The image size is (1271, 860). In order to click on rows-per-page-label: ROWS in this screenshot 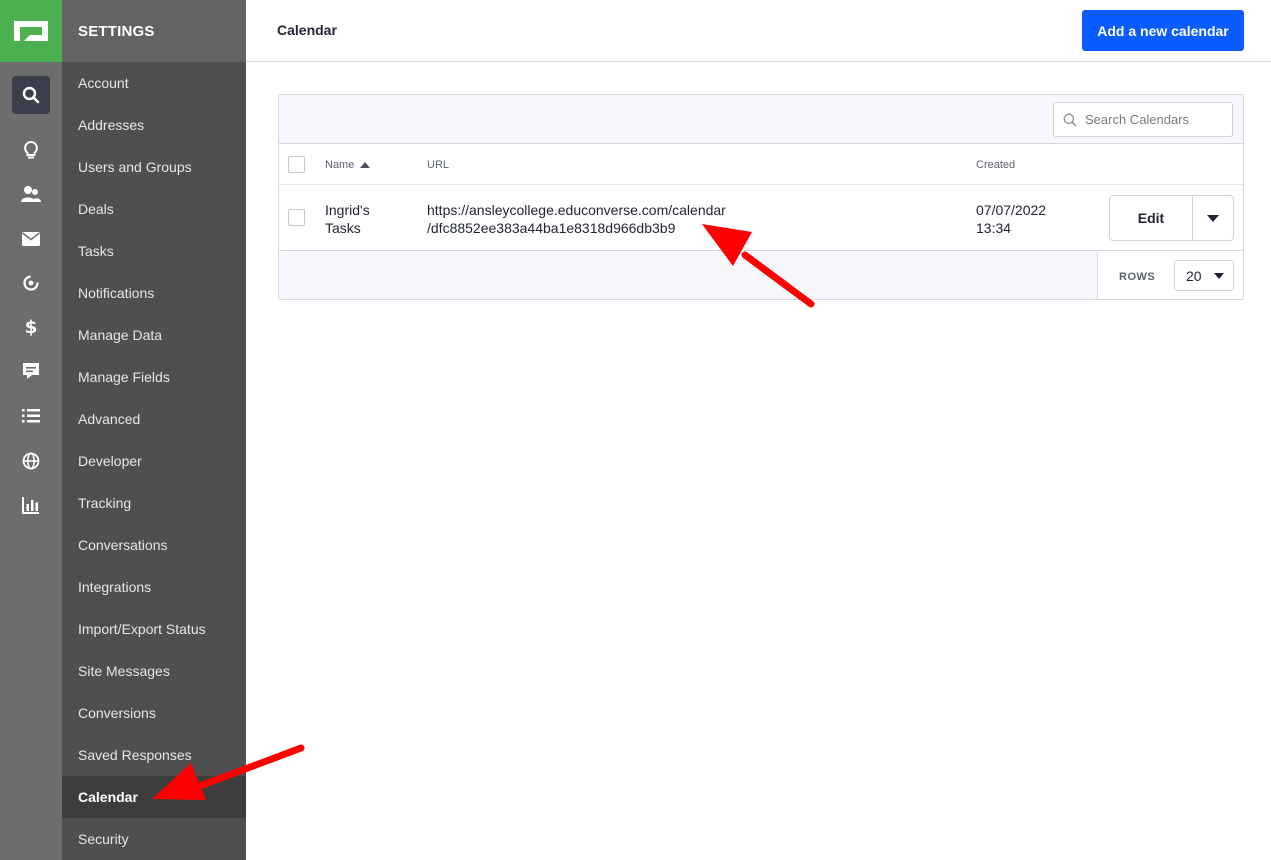, I will do `click(1137, 277)`.